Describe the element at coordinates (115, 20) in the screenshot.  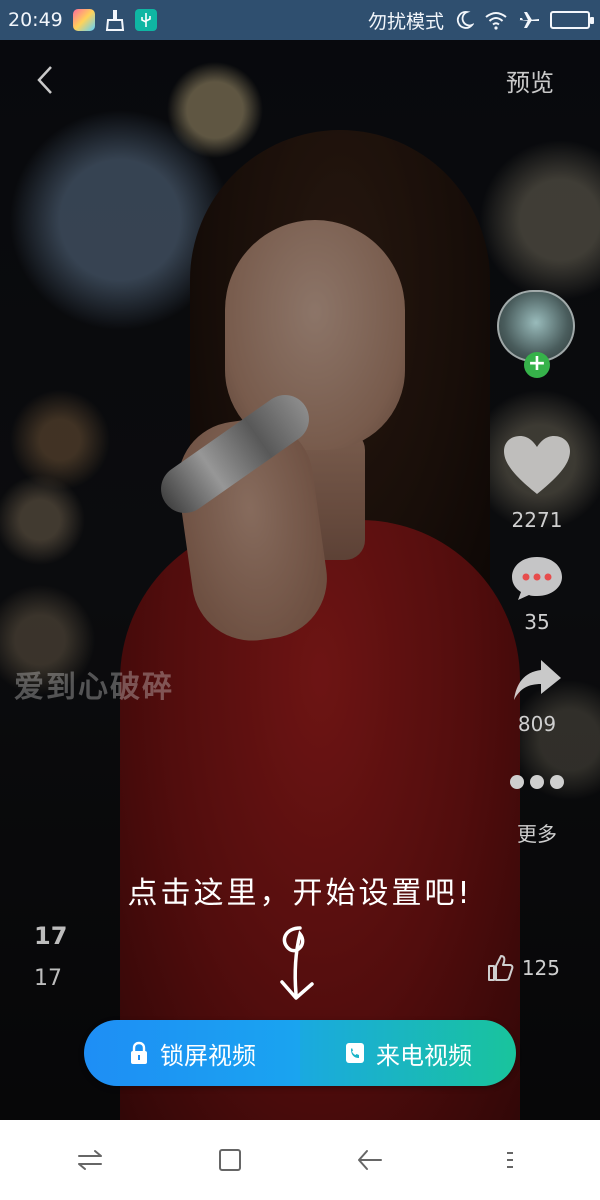
I see `broom-icon` at that location.